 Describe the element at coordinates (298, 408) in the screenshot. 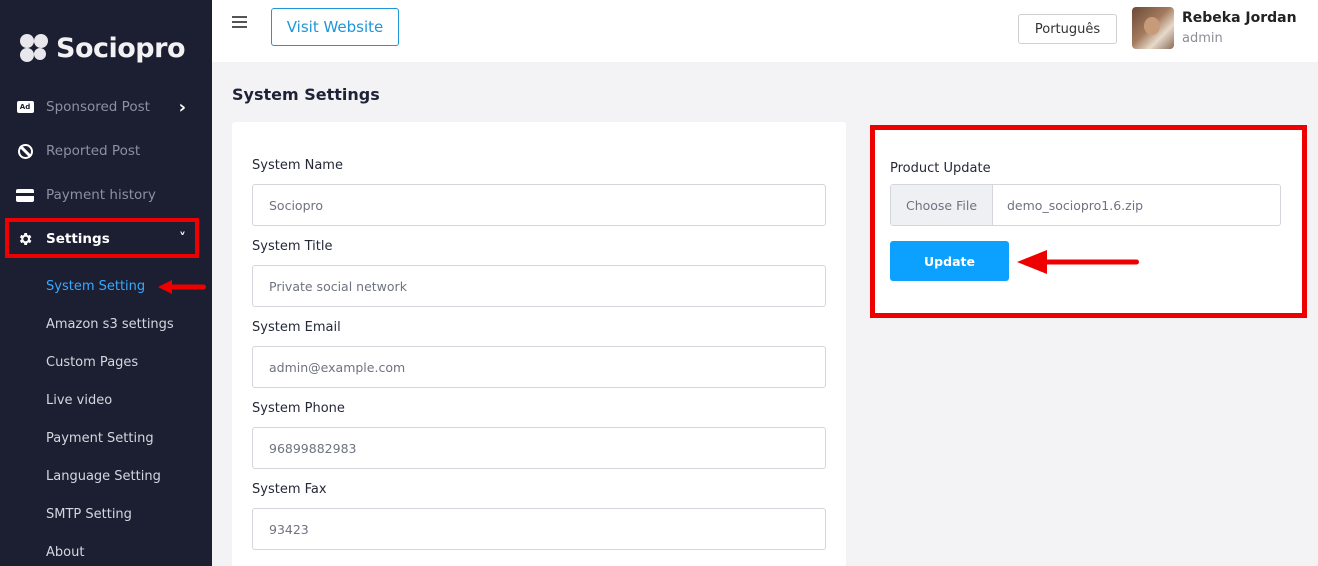

I see `system-phone-label: System Phone` at that location.